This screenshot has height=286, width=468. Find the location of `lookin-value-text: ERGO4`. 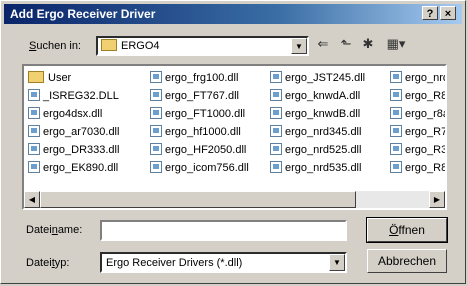

lookin-value-text: ERGO4 is located at coordinates (140, 46).